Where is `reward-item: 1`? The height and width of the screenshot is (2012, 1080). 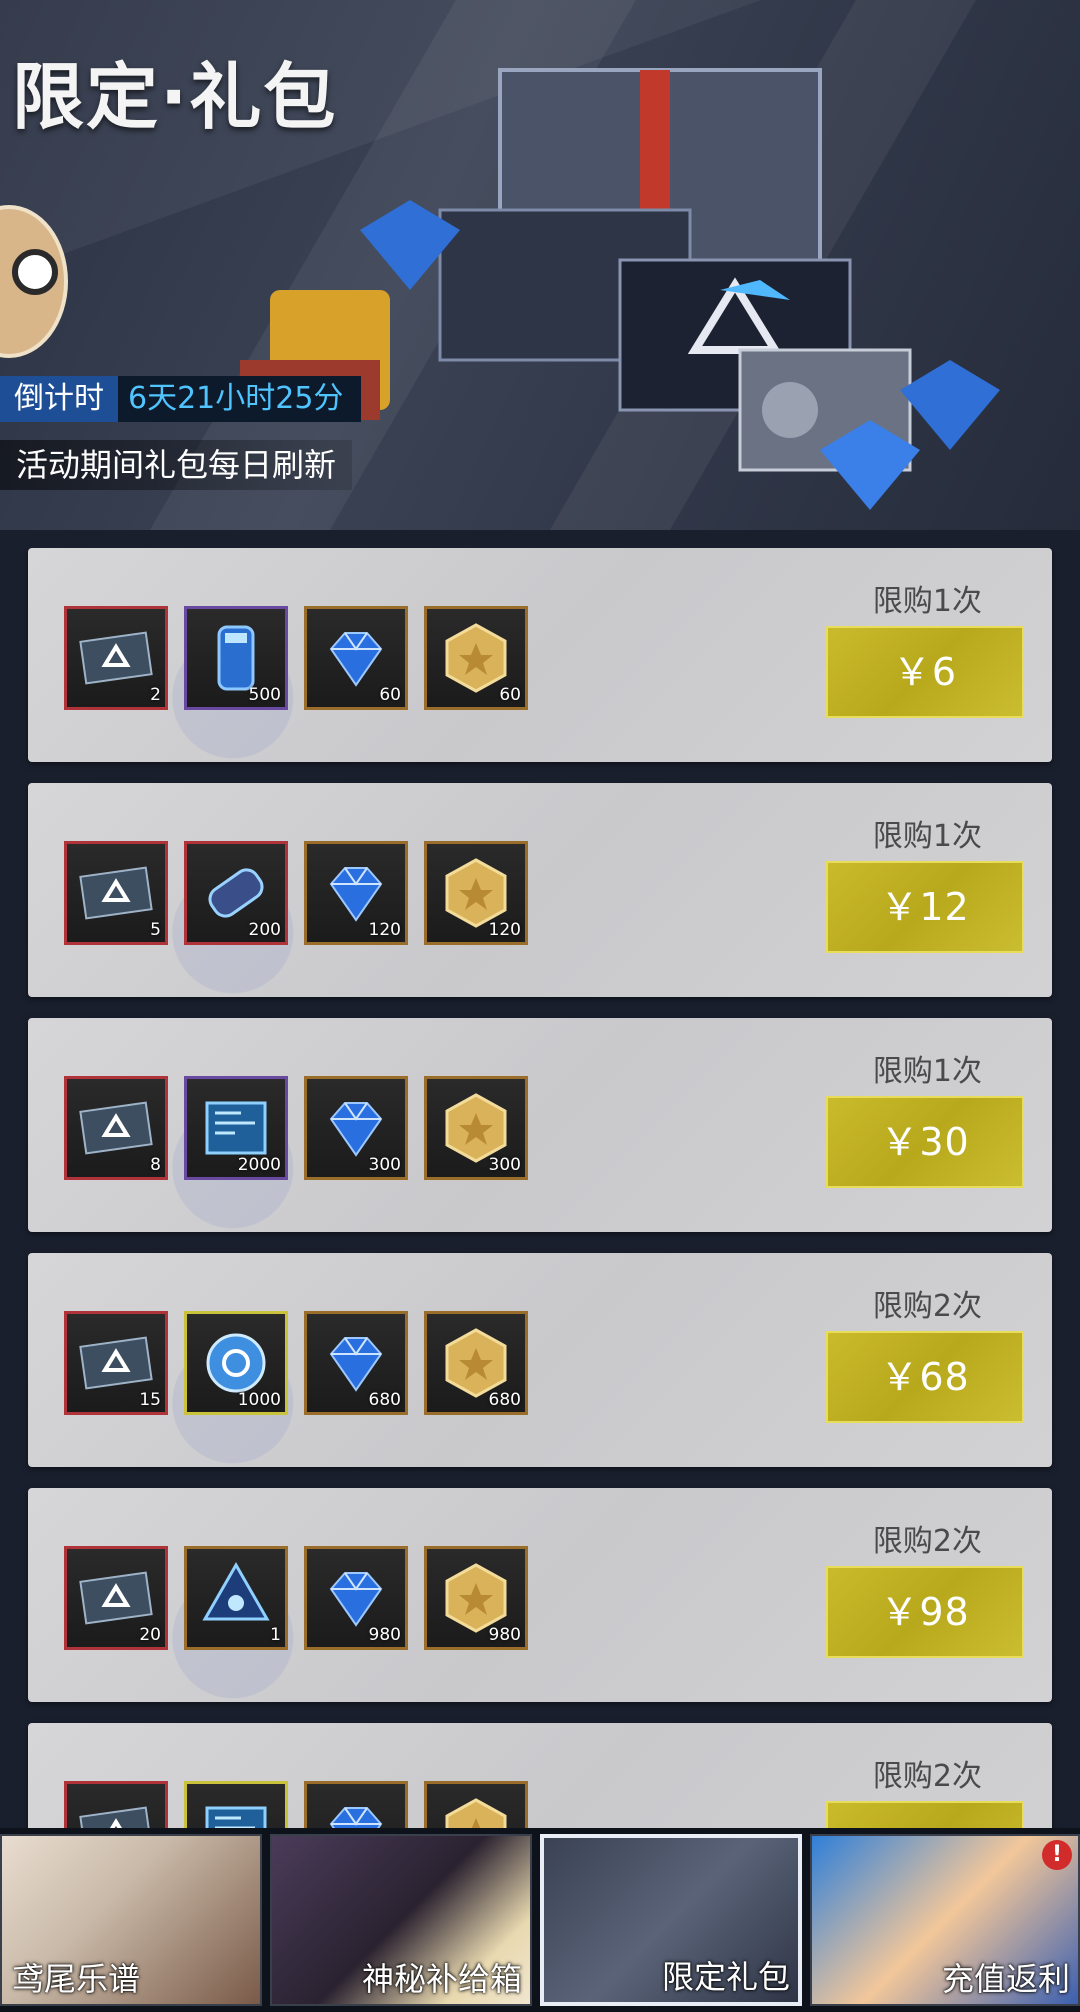
reward-item: 1 is located at coordinates (236, 1598).